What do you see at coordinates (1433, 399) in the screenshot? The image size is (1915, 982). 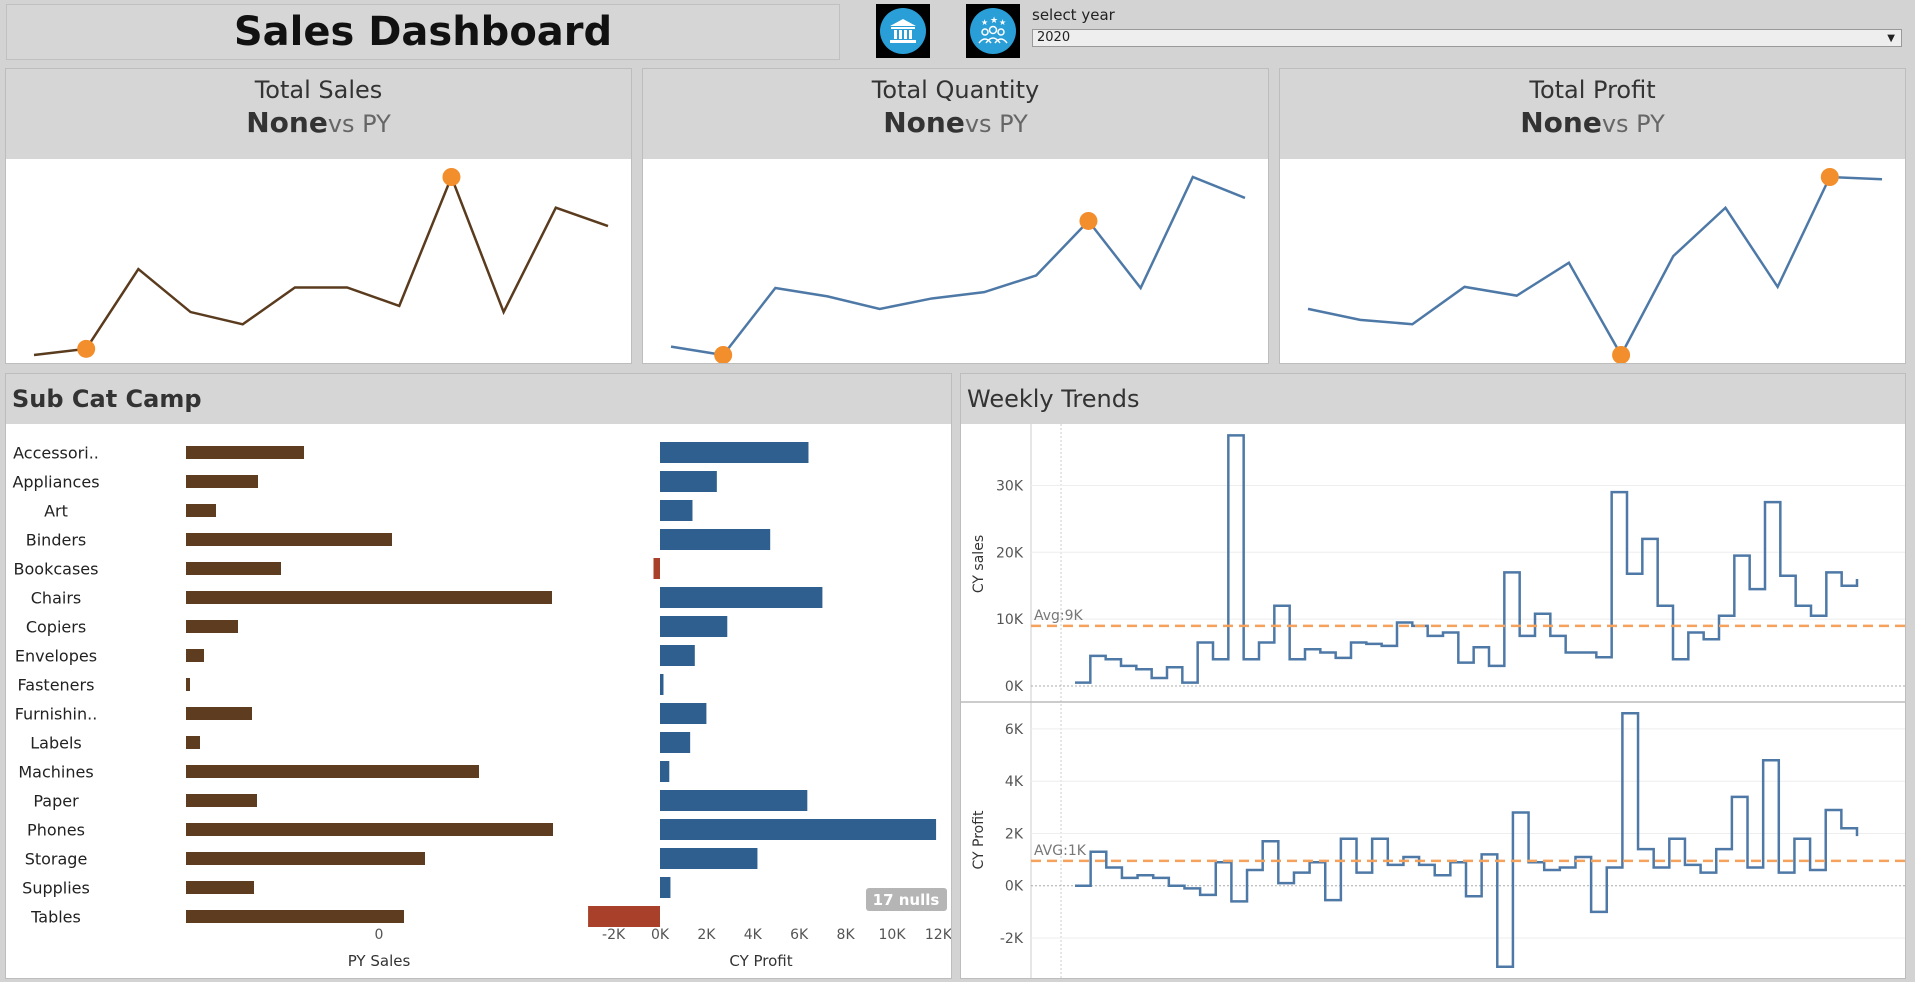 I see `weekly-title: Weekly Trends` at bounding box center [1433, 399].